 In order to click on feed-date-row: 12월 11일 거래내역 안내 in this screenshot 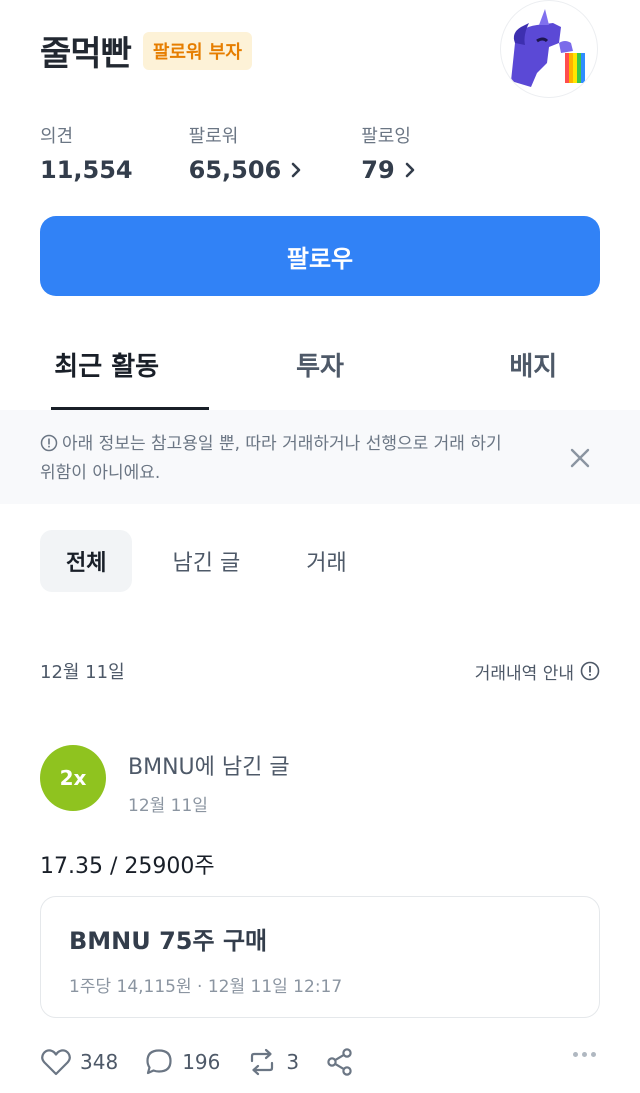, I will do `click(320, 671)`.